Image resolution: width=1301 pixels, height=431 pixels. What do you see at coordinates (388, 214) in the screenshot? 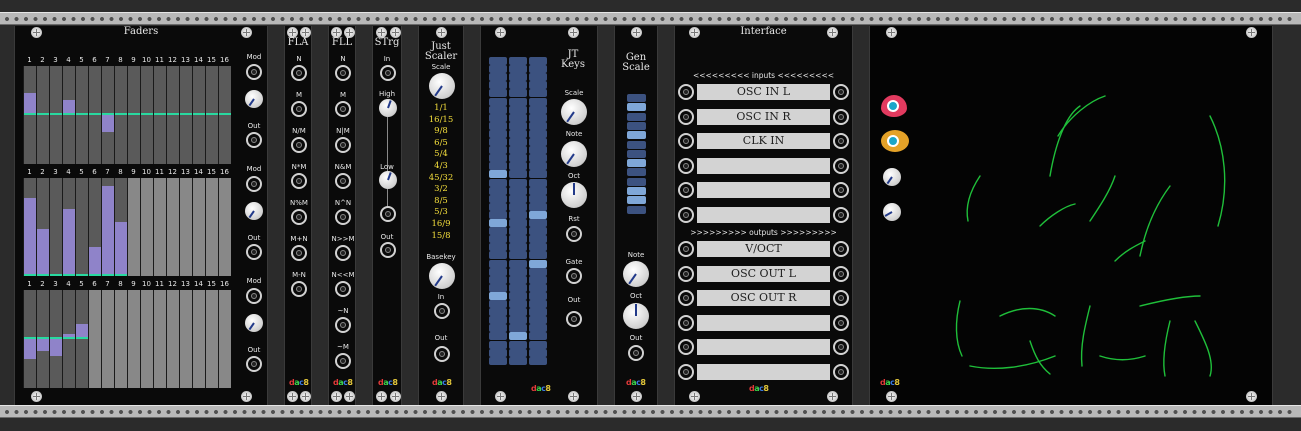
I see `trigger-jack` at bounding box center [388, 214].